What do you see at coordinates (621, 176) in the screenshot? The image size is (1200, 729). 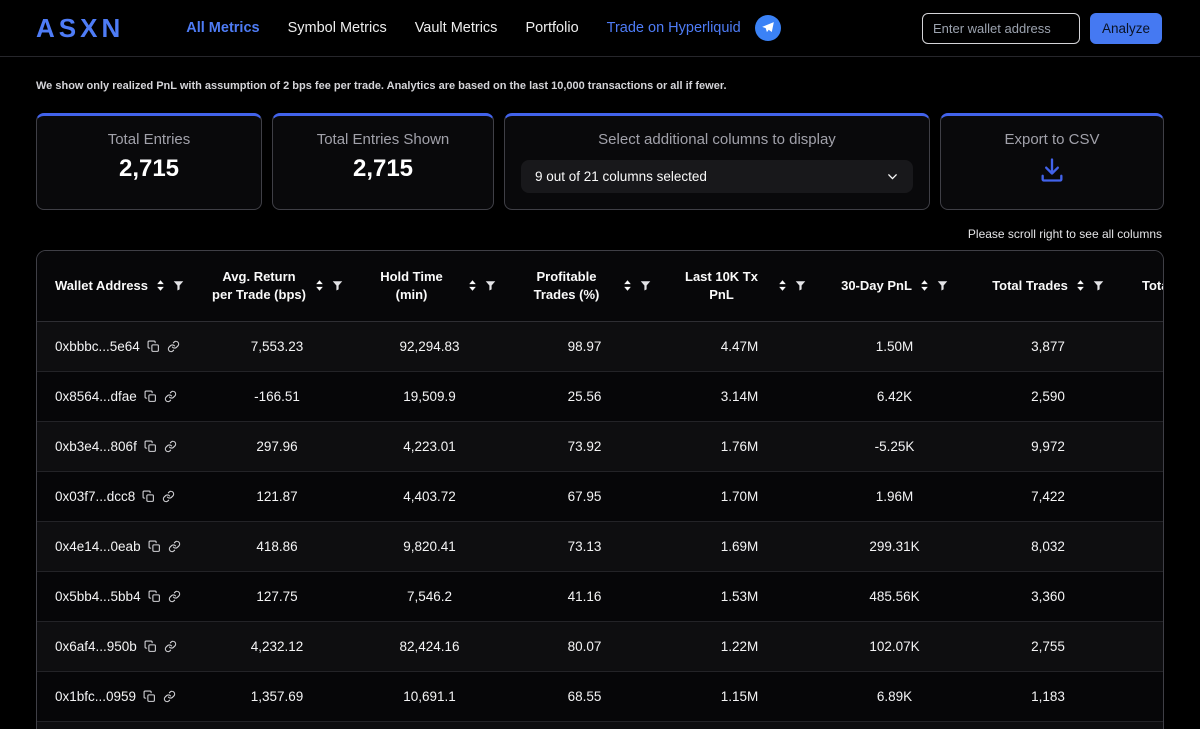 I see `columns-dropdown-value: 9 out of 21 columns selected` at bounding box center [621, 176].